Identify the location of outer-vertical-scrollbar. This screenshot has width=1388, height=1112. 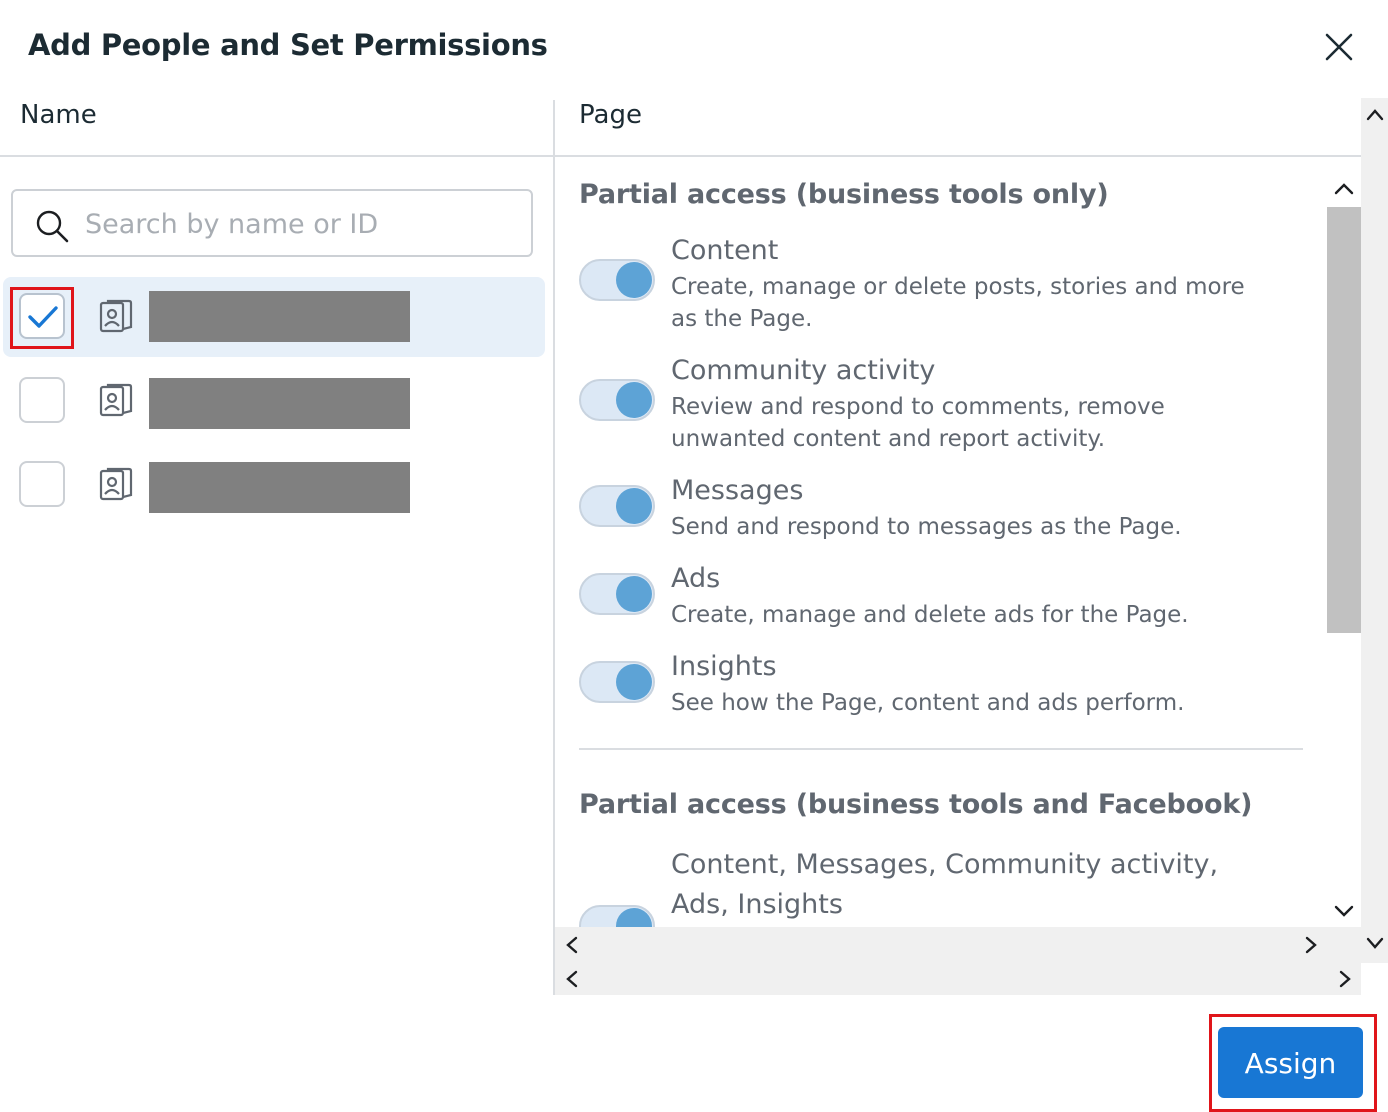
(1374, 530).